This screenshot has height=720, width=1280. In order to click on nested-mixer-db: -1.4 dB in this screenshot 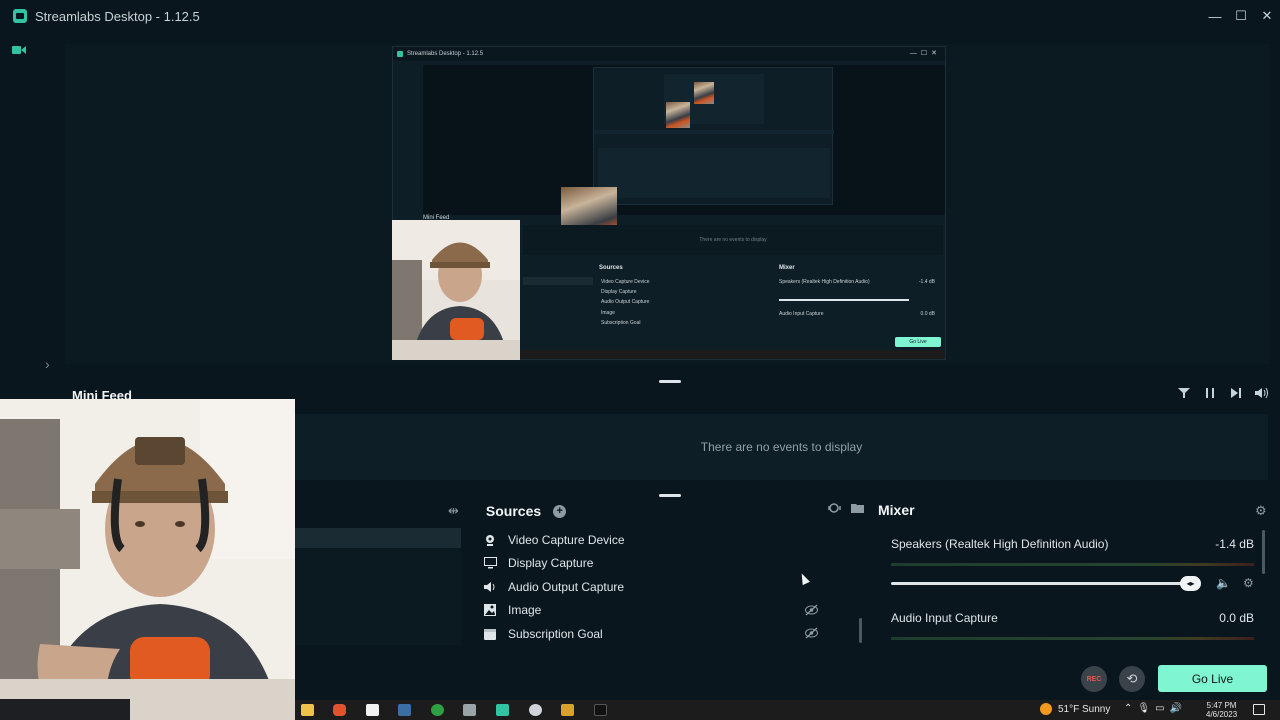, I will do `click(926, 282)`.